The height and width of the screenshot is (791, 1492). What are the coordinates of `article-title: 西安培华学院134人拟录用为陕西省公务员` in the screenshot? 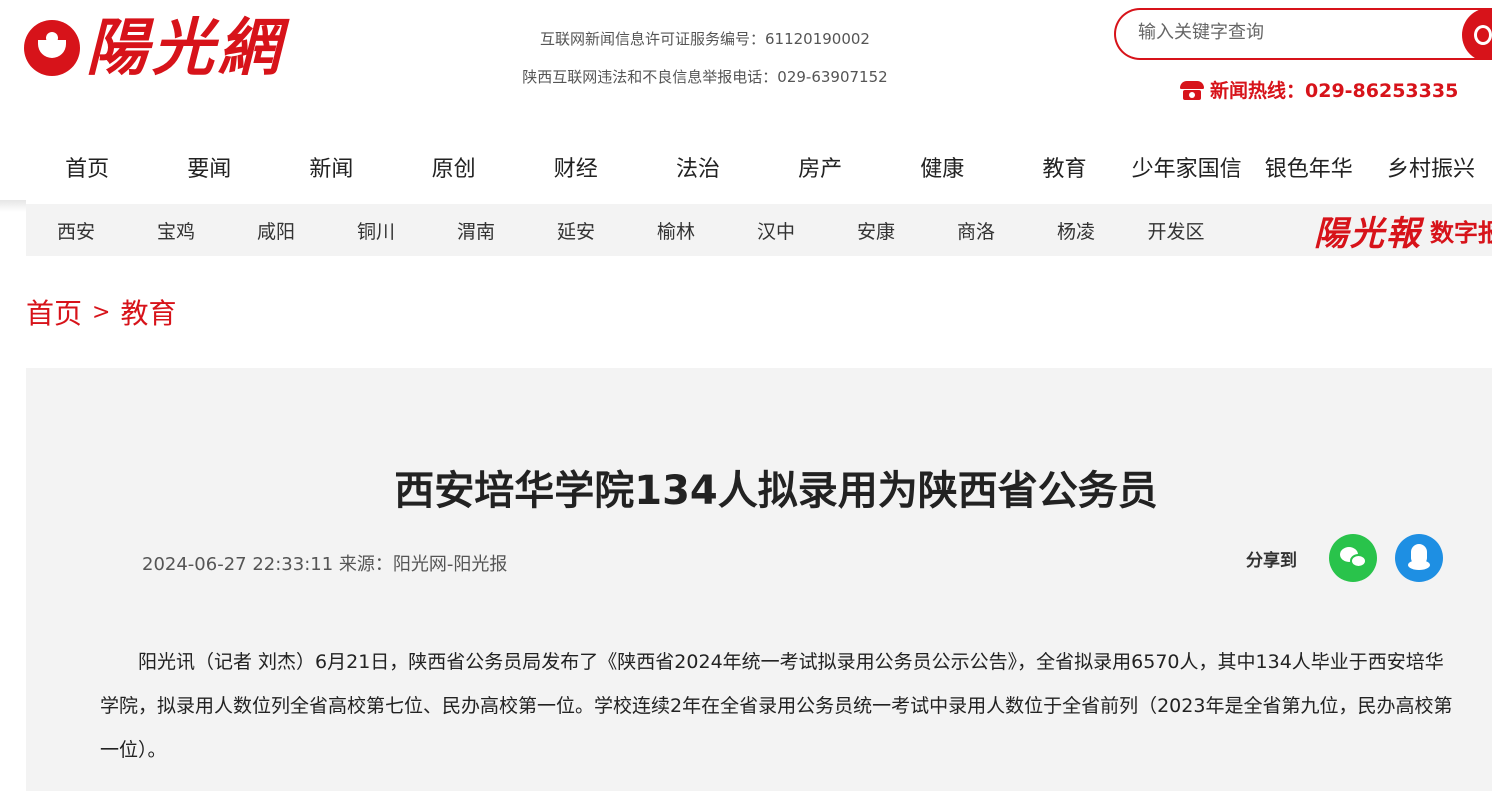 It's located at (776, 491).